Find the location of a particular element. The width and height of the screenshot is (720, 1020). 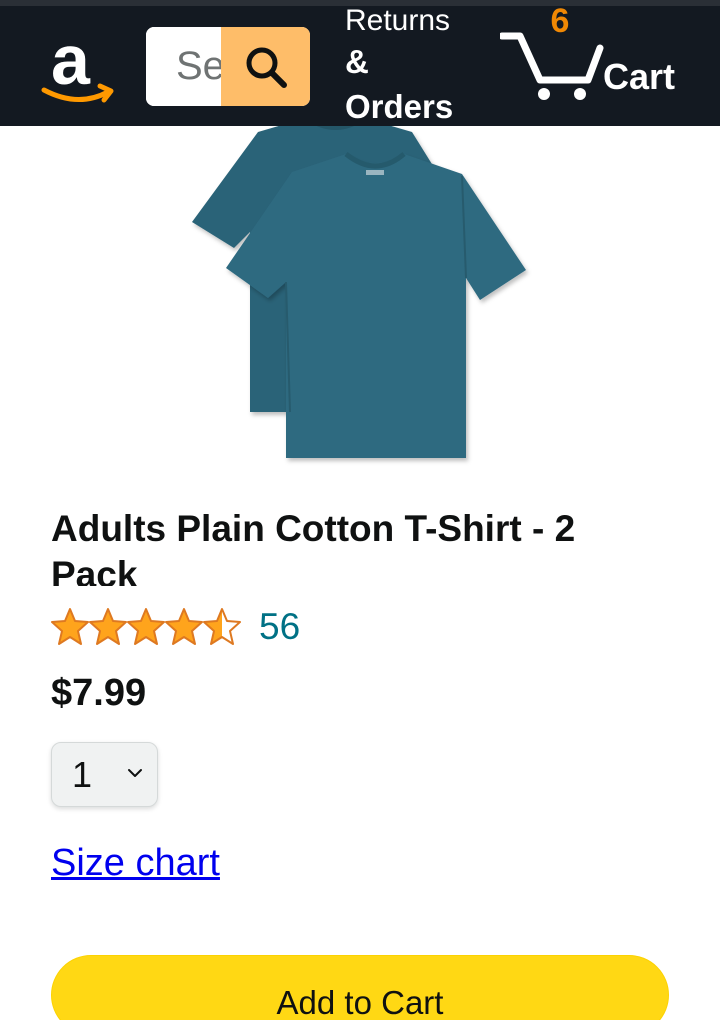

star-rating is located at coordinates (146, 627).